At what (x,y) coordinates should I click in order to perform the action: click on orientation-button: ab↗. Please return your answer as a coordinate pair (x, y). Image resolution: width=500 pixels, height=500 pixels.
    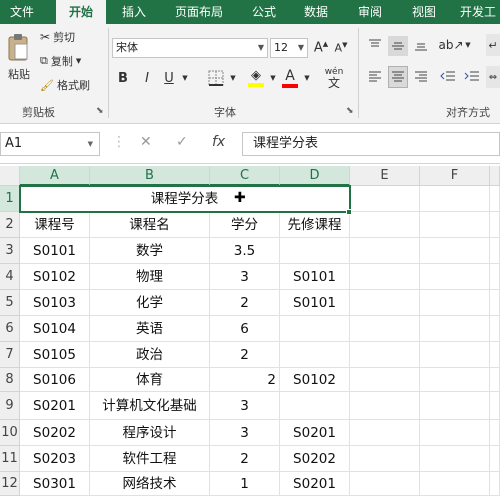
    Looking at the image, I should click on (450, 45).